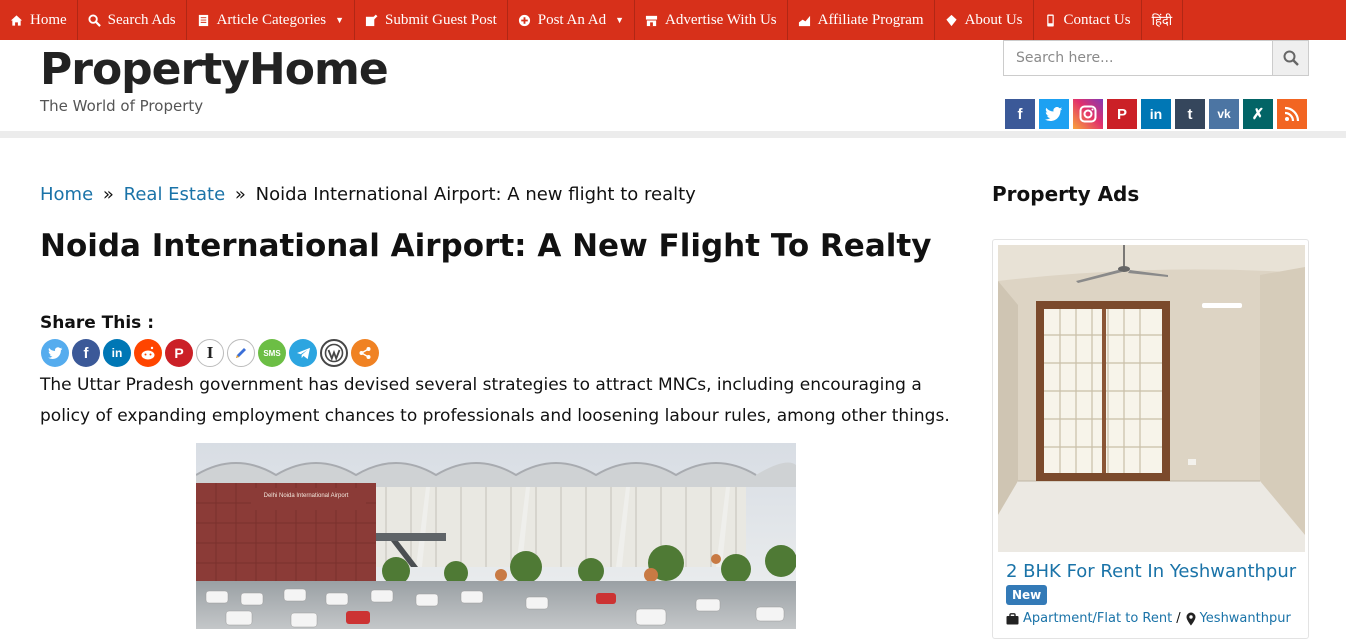 This screenshot has width=1346, height=639. Describe the element at coordinates (175, 194) in the screenshot. I see `breadcrumb-category-link: Real Estate` at that location.